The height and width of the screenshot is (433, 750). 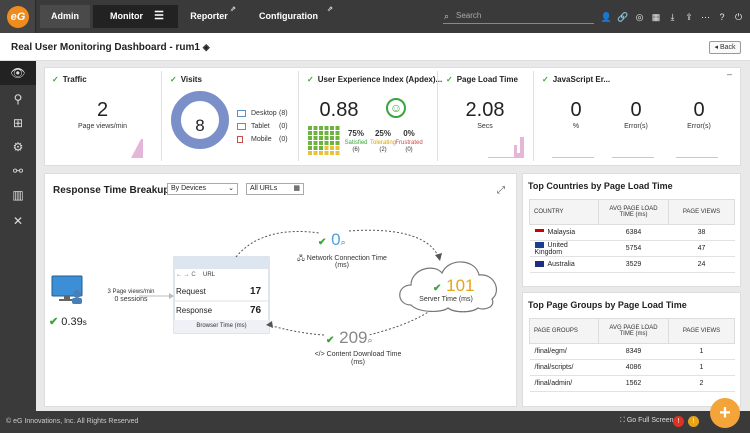 What do you see at coordinates (18, 147) in the screenshot?
I see `settings-icon: ⚙` at bounding box center [18, 147].